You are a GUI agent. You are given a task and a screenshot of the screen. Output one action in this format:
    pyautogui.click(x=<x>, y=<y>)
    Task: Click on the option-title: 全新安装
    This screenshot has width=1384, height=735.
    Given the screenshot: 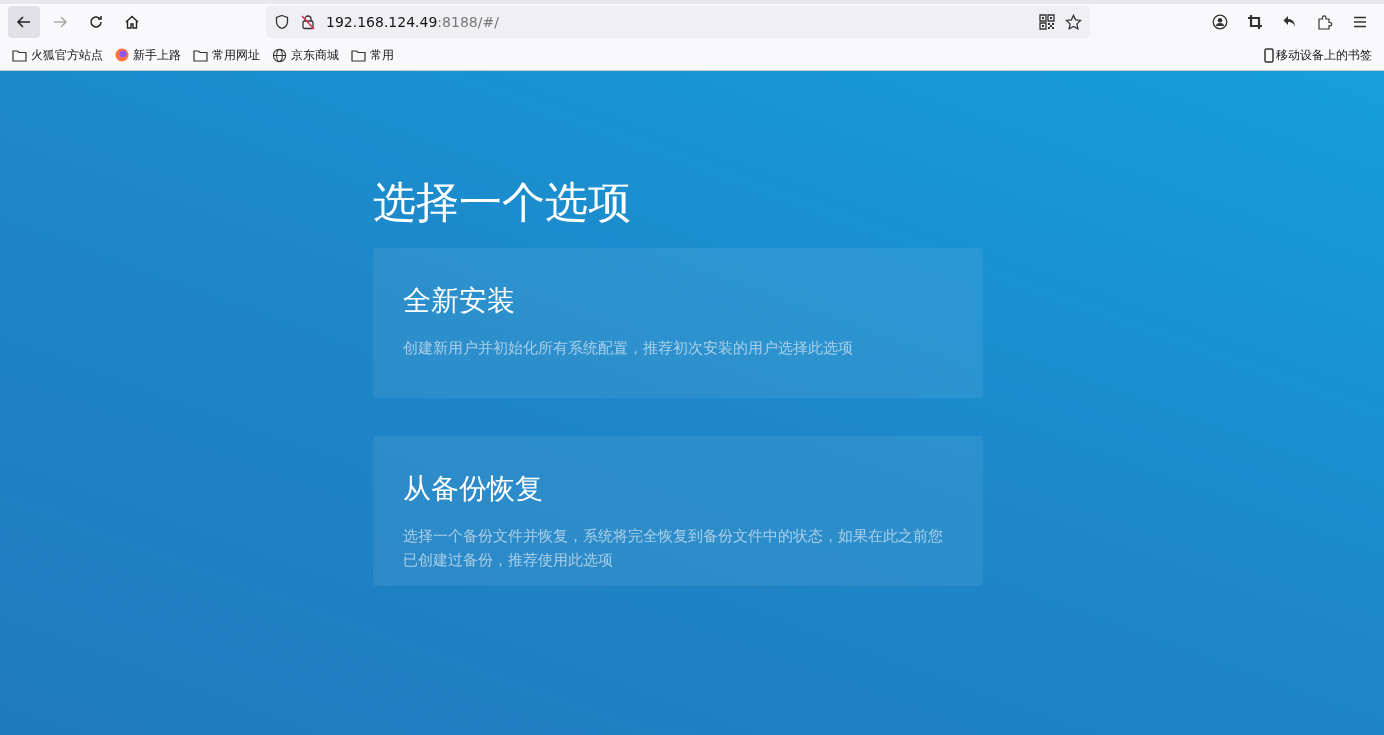 What is the action you would take?
    pyautogui.click(x=459, y=301)
    